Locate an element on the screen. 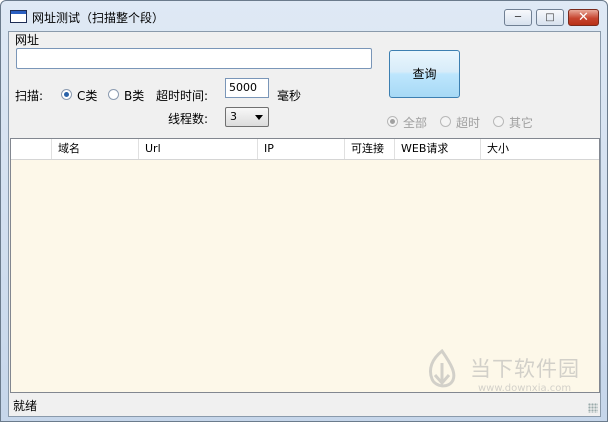 This screenshot has width=608, height=422. downxia-logo-icon is located at coordinates (442, 368).